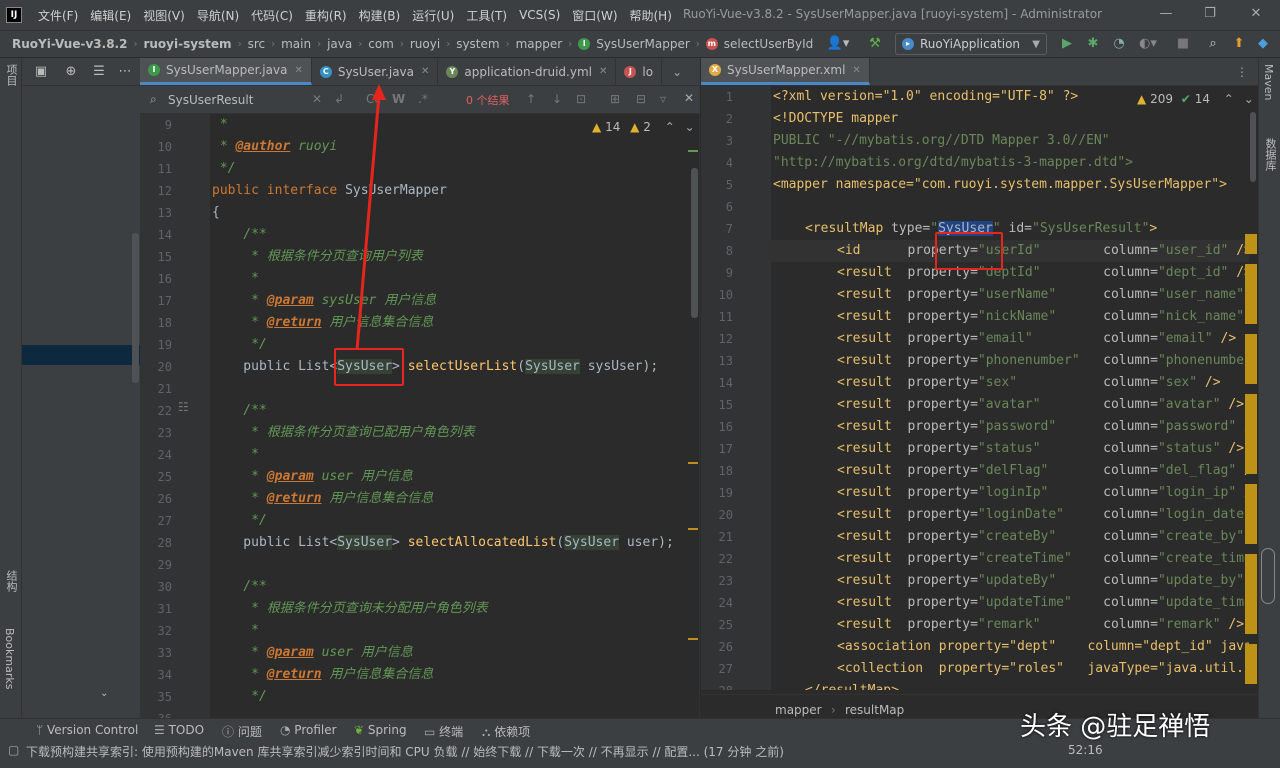 This screenshot has height=768, width=1280. Describe the element at coordinates (798, 710) in the screenshot. I see `crumb-mapper-tag: mapper` at that location.